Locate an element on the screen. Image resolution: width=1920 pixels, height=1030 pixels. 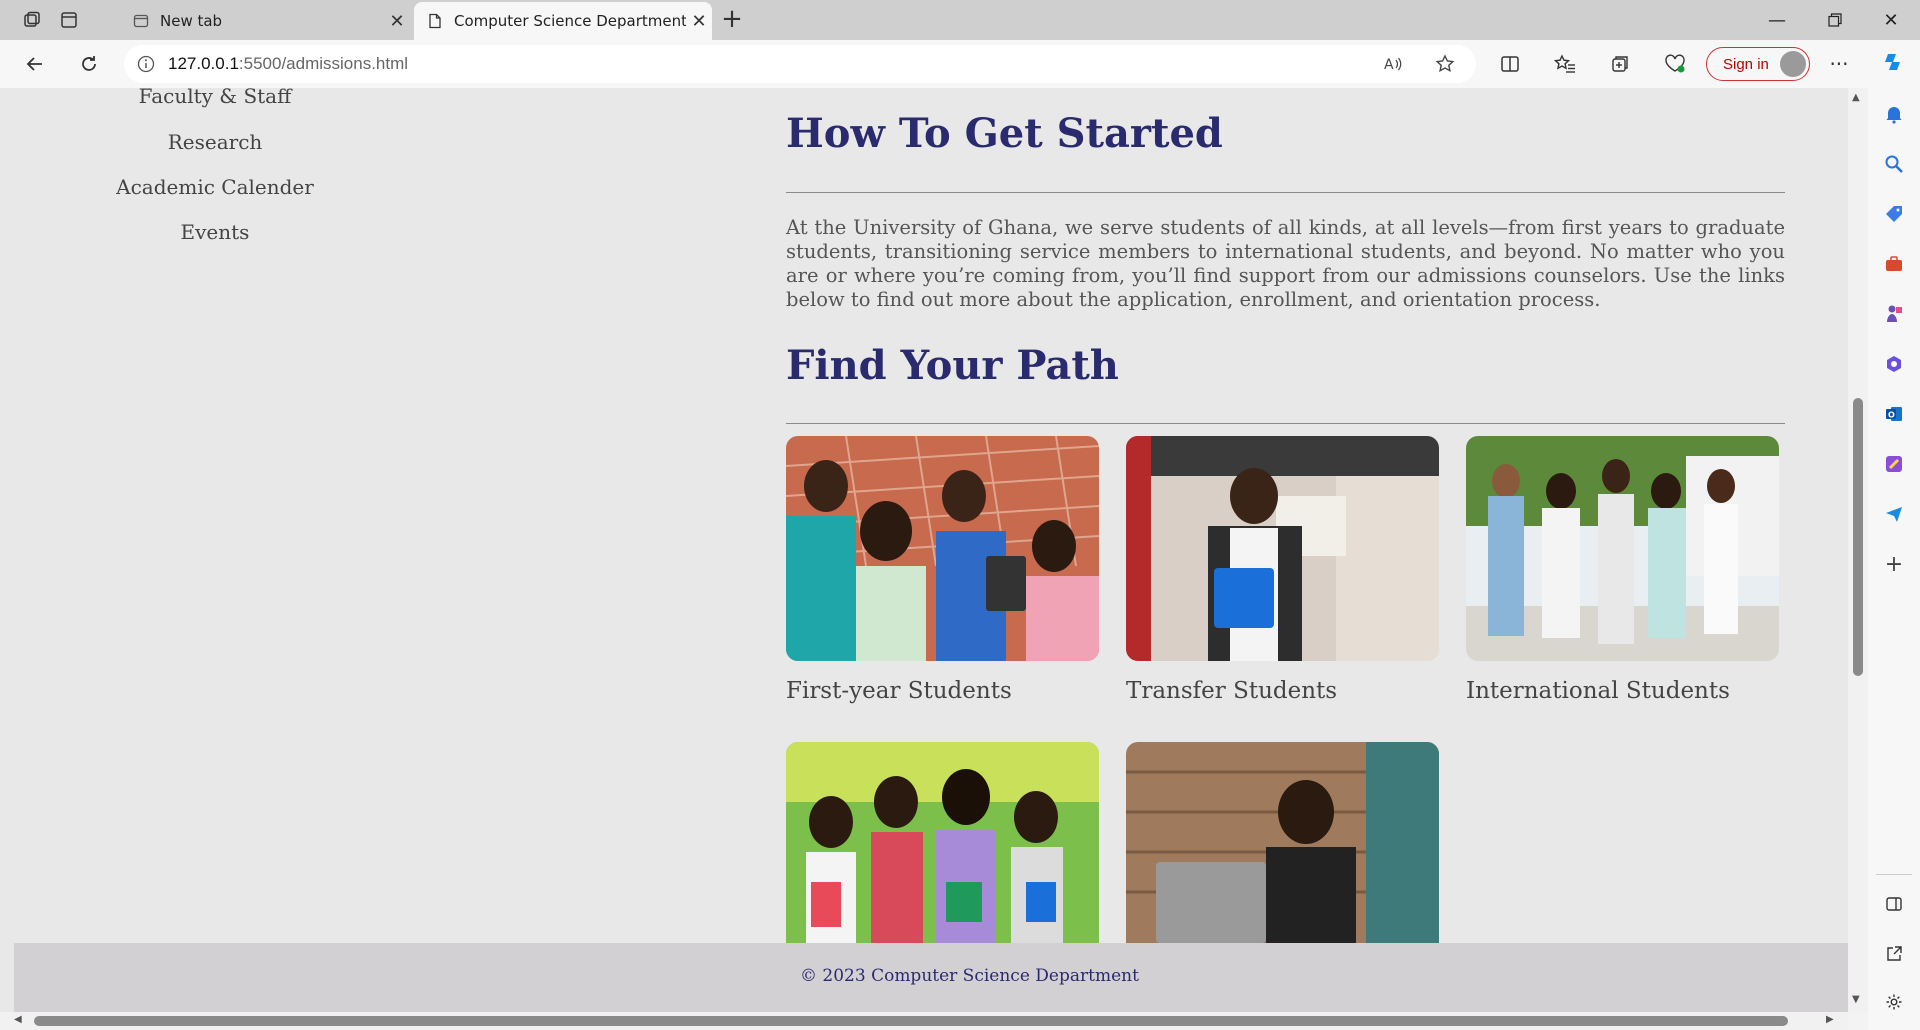
copilot-icon is located at coordinates (1894, 62).